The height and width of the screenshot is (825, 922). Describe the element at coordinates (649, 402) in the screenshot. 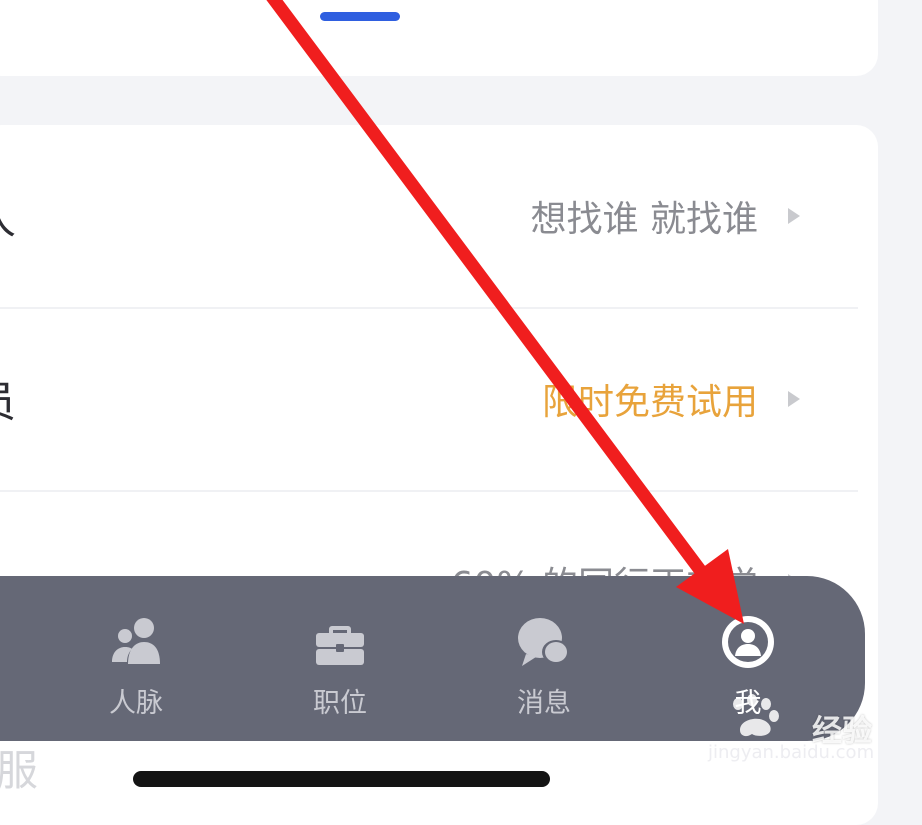

I see `menu-row-desc: 限时免费试用` at that location.